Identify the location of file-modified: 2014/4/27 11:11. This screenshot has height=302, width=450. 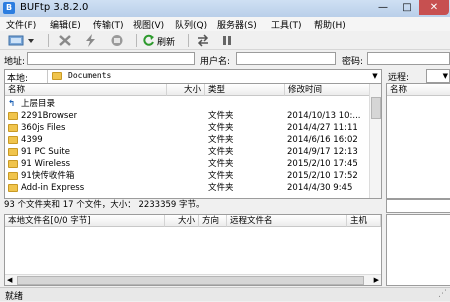
(322, 128).